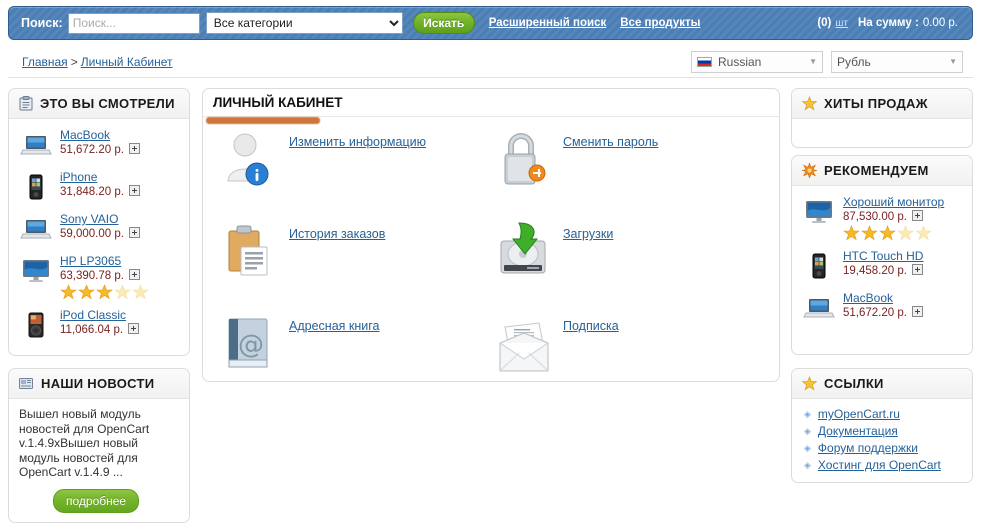 This screenshot has height=531, width=981. Describe the element at coordinates (660, 23) in the screenshot. I see `all-products-link: Все продукты` at that location.